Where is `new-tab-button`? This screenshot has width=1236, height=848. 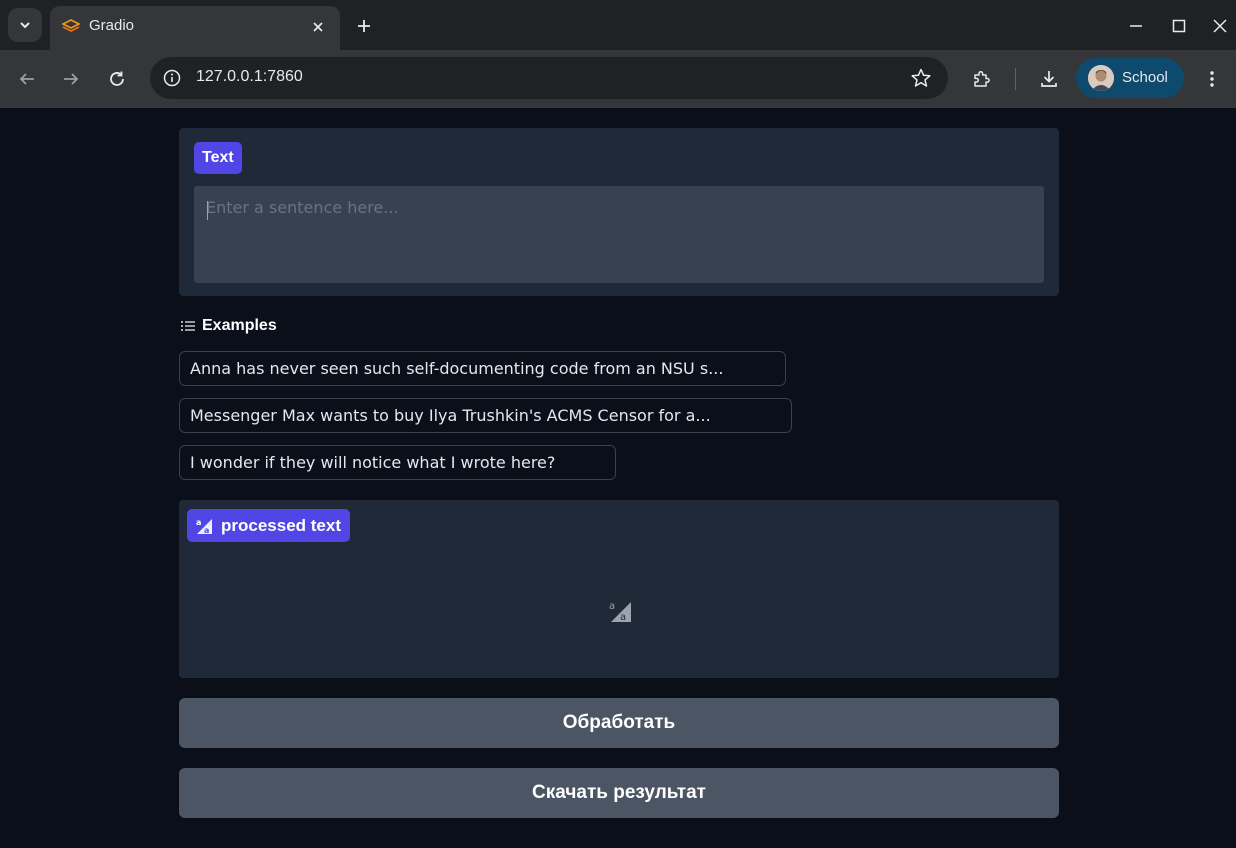
new-tab-button is located at coordinates (364, 26).